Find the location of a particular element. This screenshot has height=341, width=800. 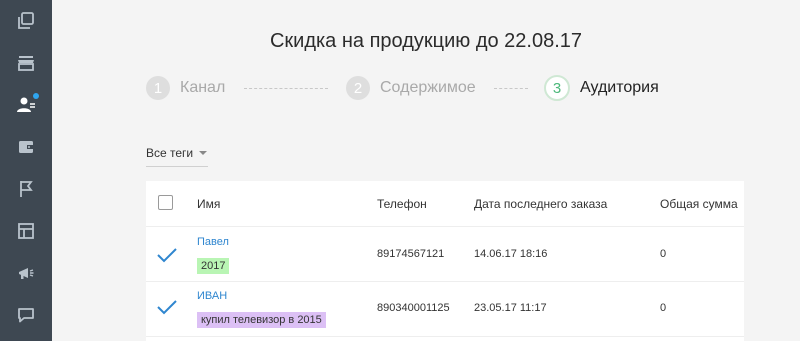

sidebar-item-wallet is located at coordinates (26, 147).